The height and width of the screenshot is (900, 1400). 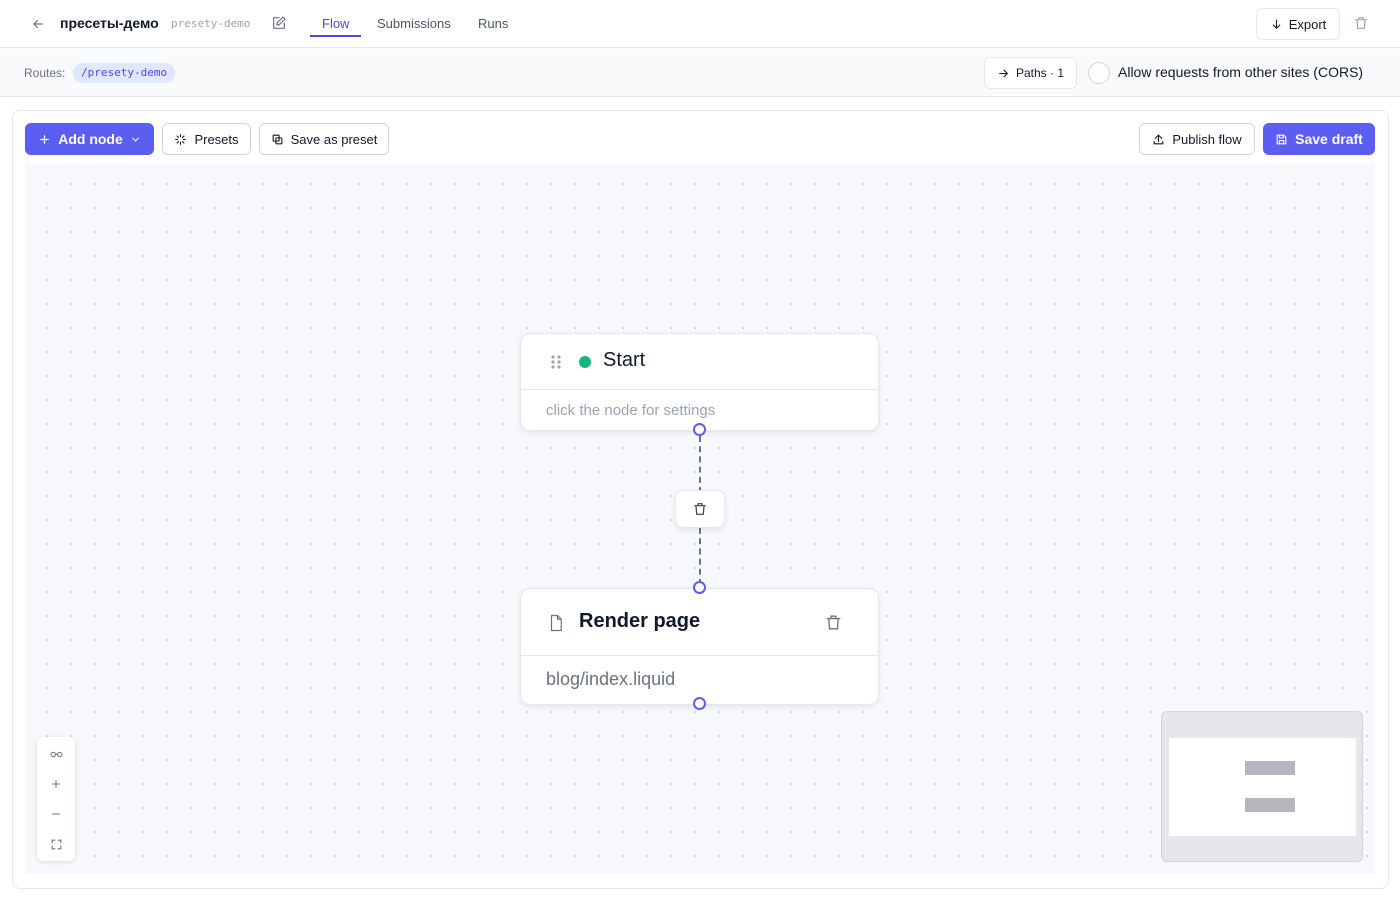 What do you see at coordinates (1241, 72) in the screenshot?
I see `cors-label: Allow requests from other sites (CORS)` at bounding box center [1241, 72].